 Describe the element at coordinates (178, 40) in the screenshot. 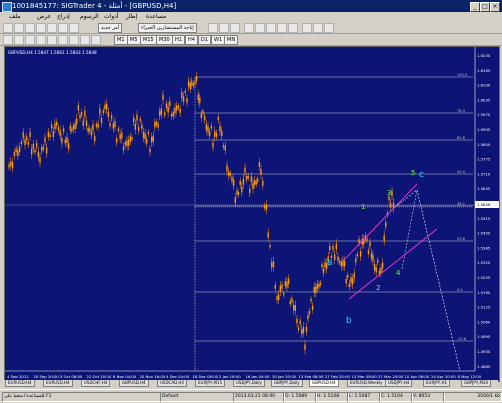

I see `timeframe-h1: H1` at that location.